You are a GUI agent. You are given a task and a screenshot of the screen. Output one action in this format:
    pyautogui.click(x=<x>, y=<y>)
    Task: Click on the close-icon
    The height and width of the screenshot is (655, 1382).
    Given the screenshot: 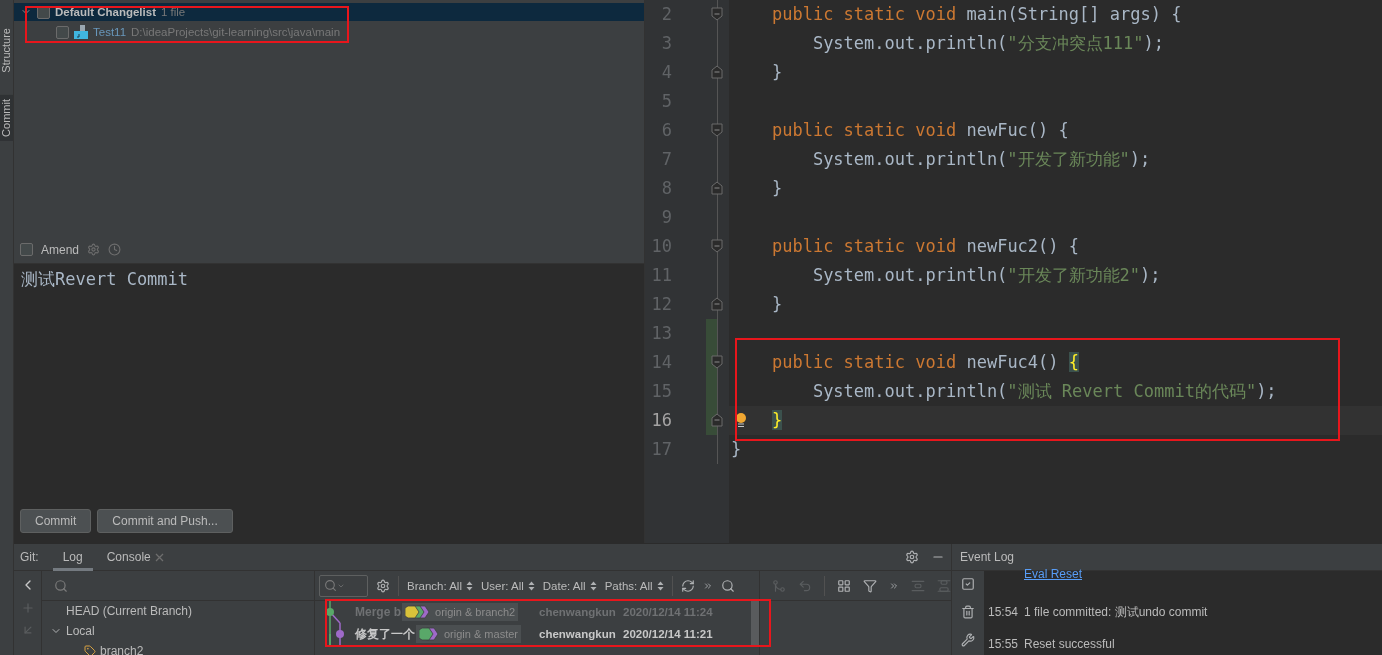 What is the action you would take?
    pyautogui.click(x=159, y=557)
    